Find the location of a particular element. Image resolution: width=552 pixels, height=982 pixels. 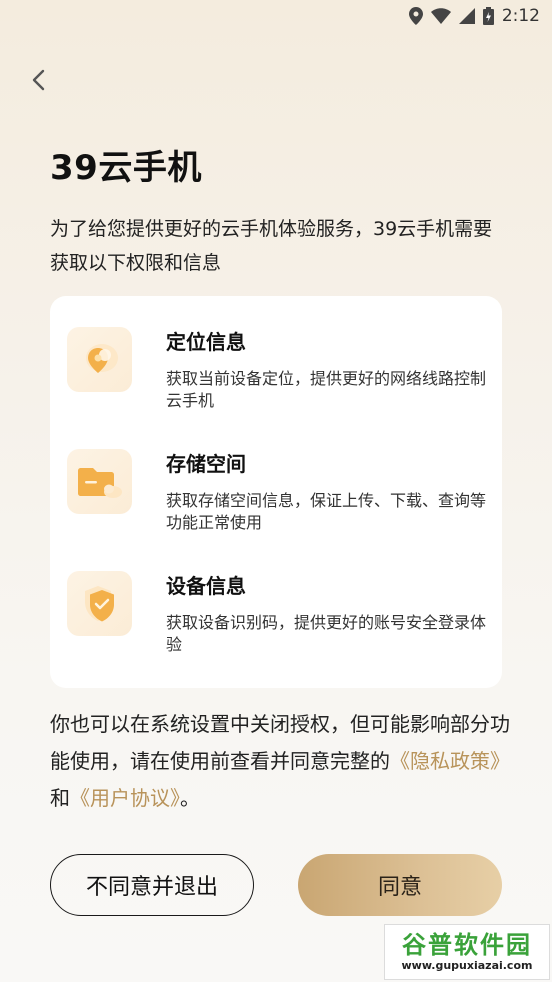

permission-item-location: 定位信息 获取当前设备定位，提供更好的网络线路控制云手机 is located at coordinates (276, 353).